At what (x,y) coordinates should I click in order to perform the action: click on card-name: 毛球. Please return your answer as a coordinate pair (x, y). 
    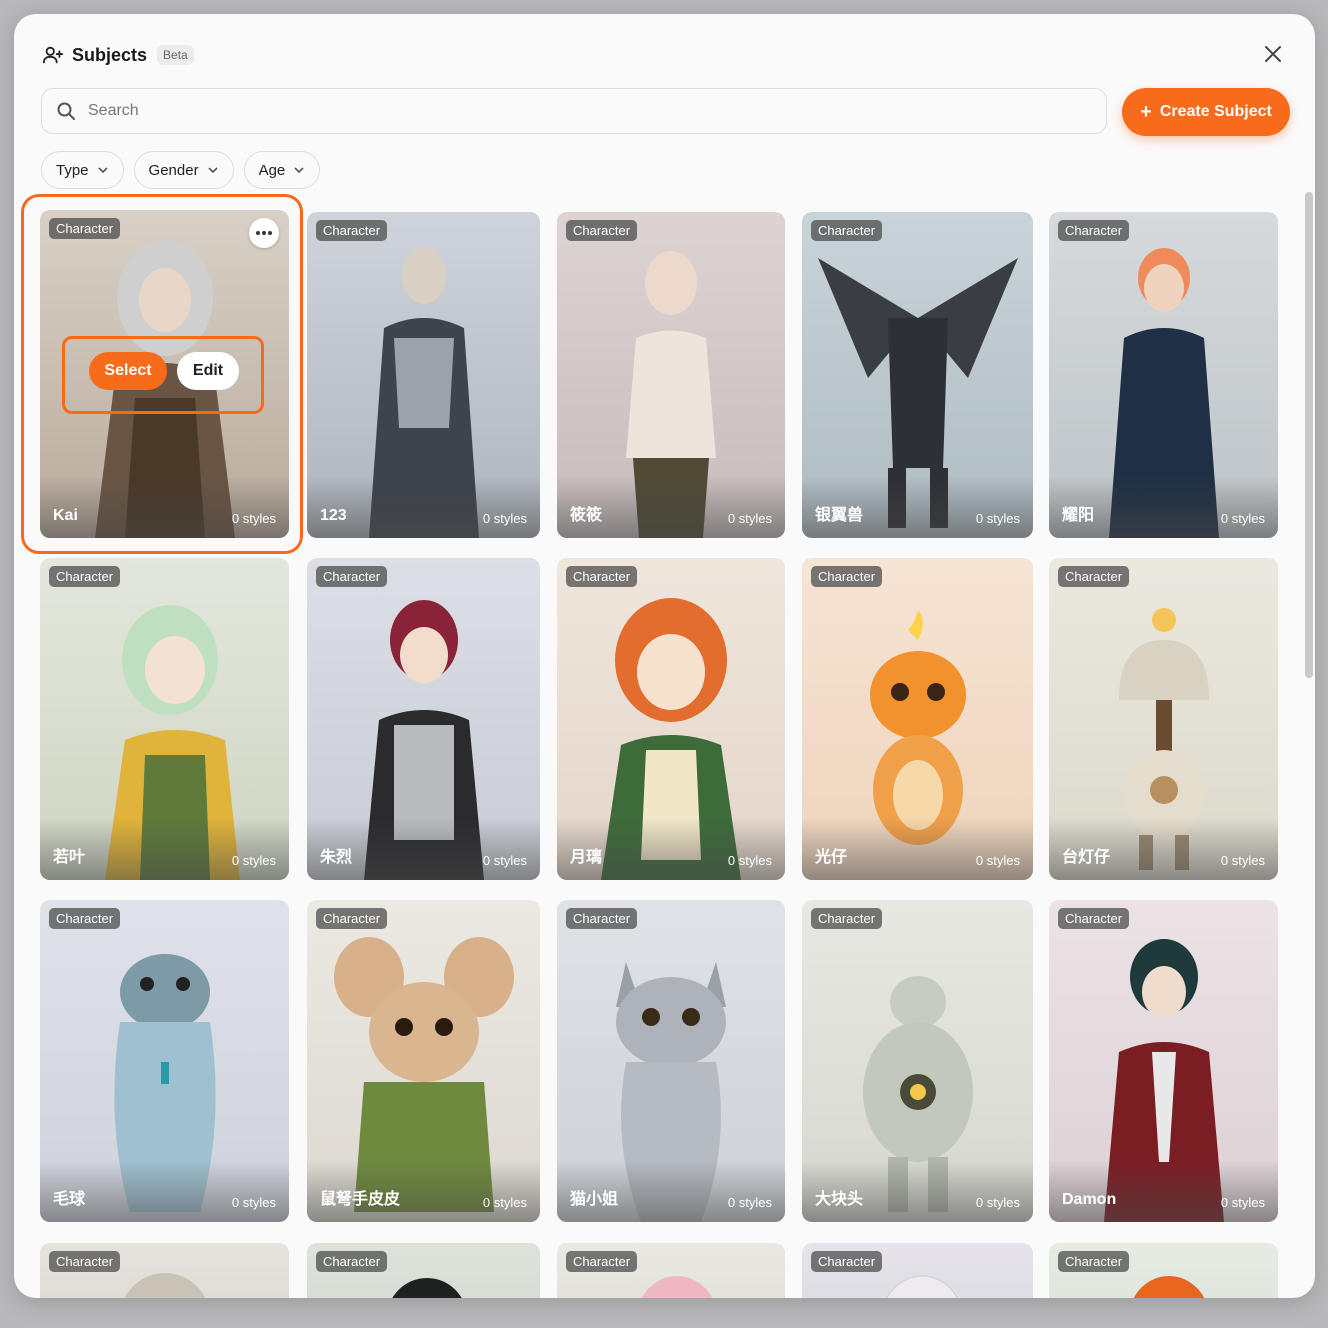
    Looking at the image, I should click on (69, 1199).